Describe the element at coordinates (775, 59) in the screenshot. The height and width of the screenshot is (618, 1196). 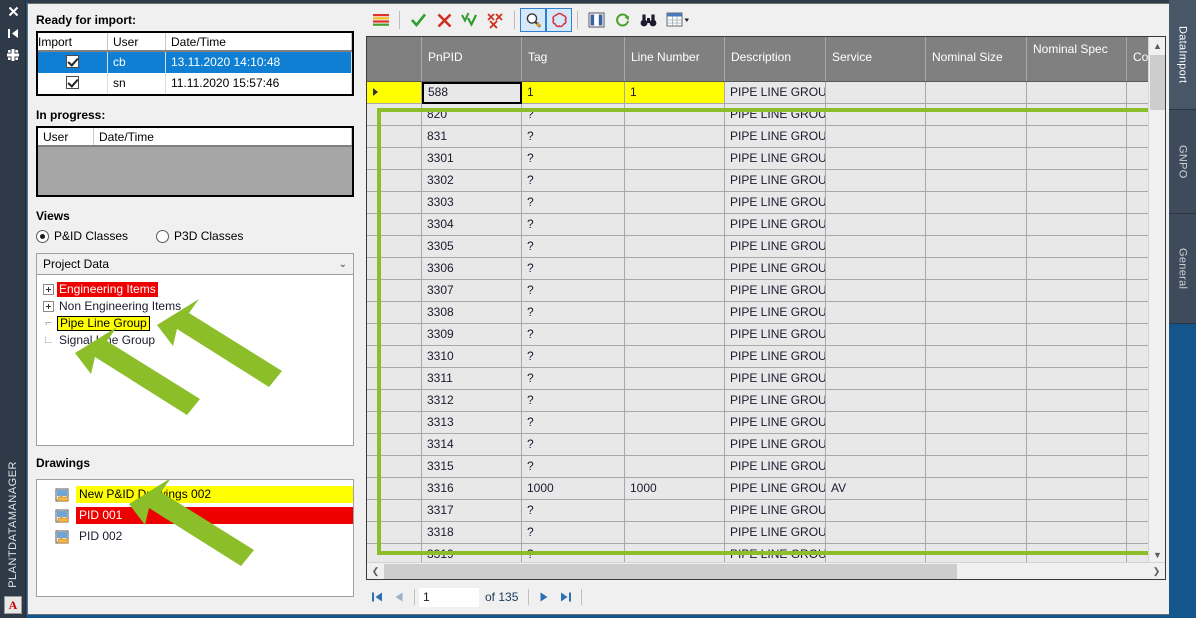
I see `column-header-description: Description` at that location.